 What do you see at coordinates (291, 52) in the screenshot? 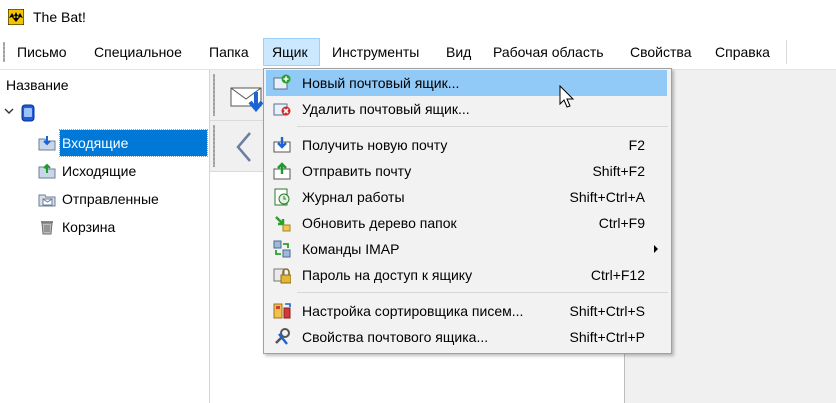
I see `menu-mailbox: Ящик` at bounding box center [291, 52].